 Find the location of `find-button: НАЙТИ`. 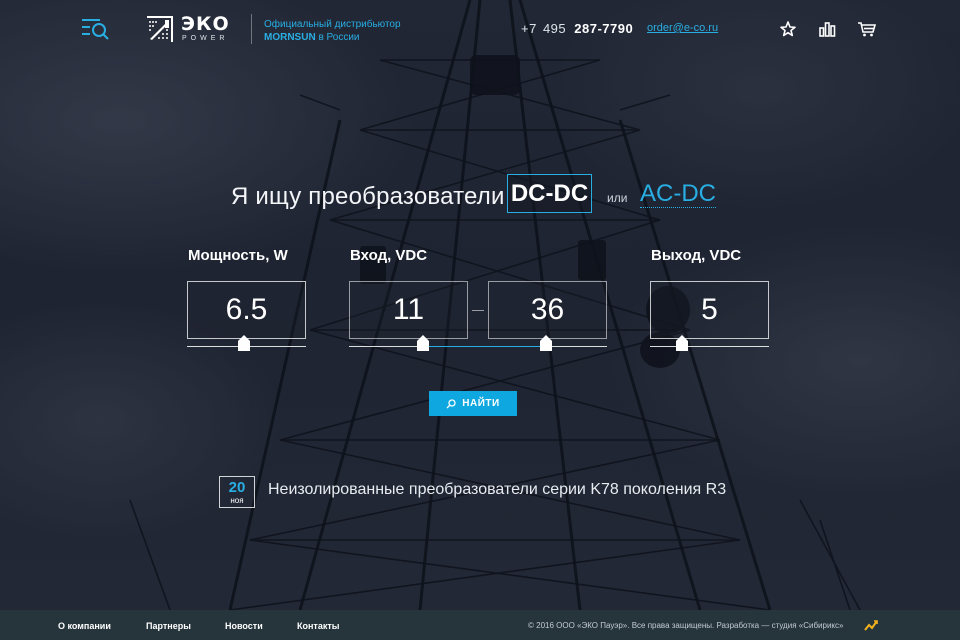

find-button: НАЙТИ is located at coordinates (473, 403).